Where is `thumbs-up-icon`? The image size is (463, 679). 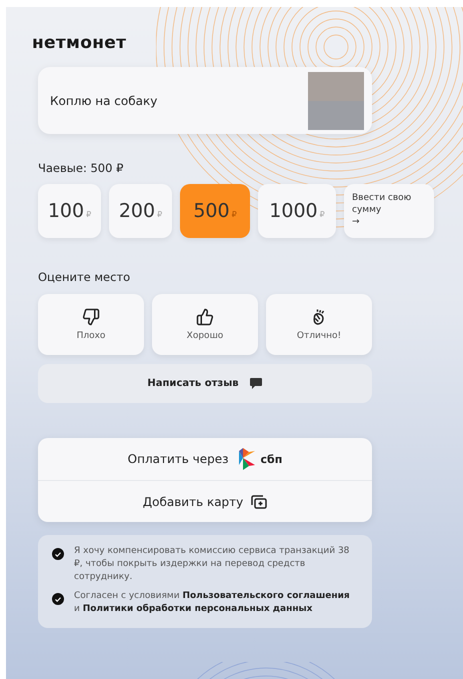
thumbs-up-icon is located at coordinates (205, 317).